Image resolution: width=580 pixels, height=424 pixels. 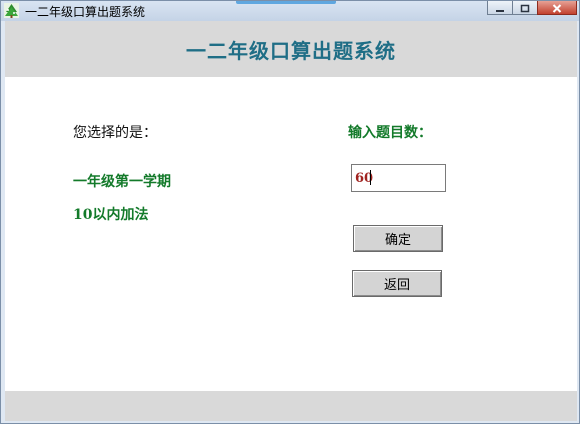 What do you see at coordinates (290, 11) in the screenshot?
I see `title-bar: 一二年级口算出题系统` at bounding box center [290, 11].